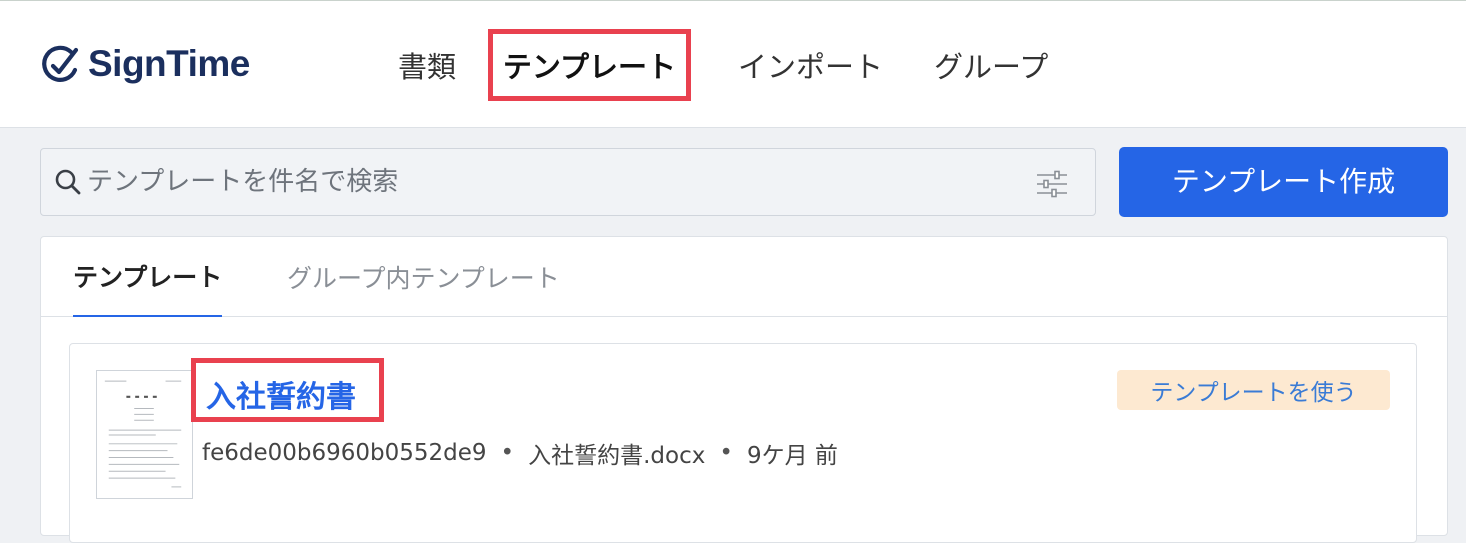 Image resolution: width=1466 pixels, height=543 pixels. Describe the element at coordinates (423, 277) in the screenshot. I see `tab-group-templates: グループ内テンプレート` at that location.